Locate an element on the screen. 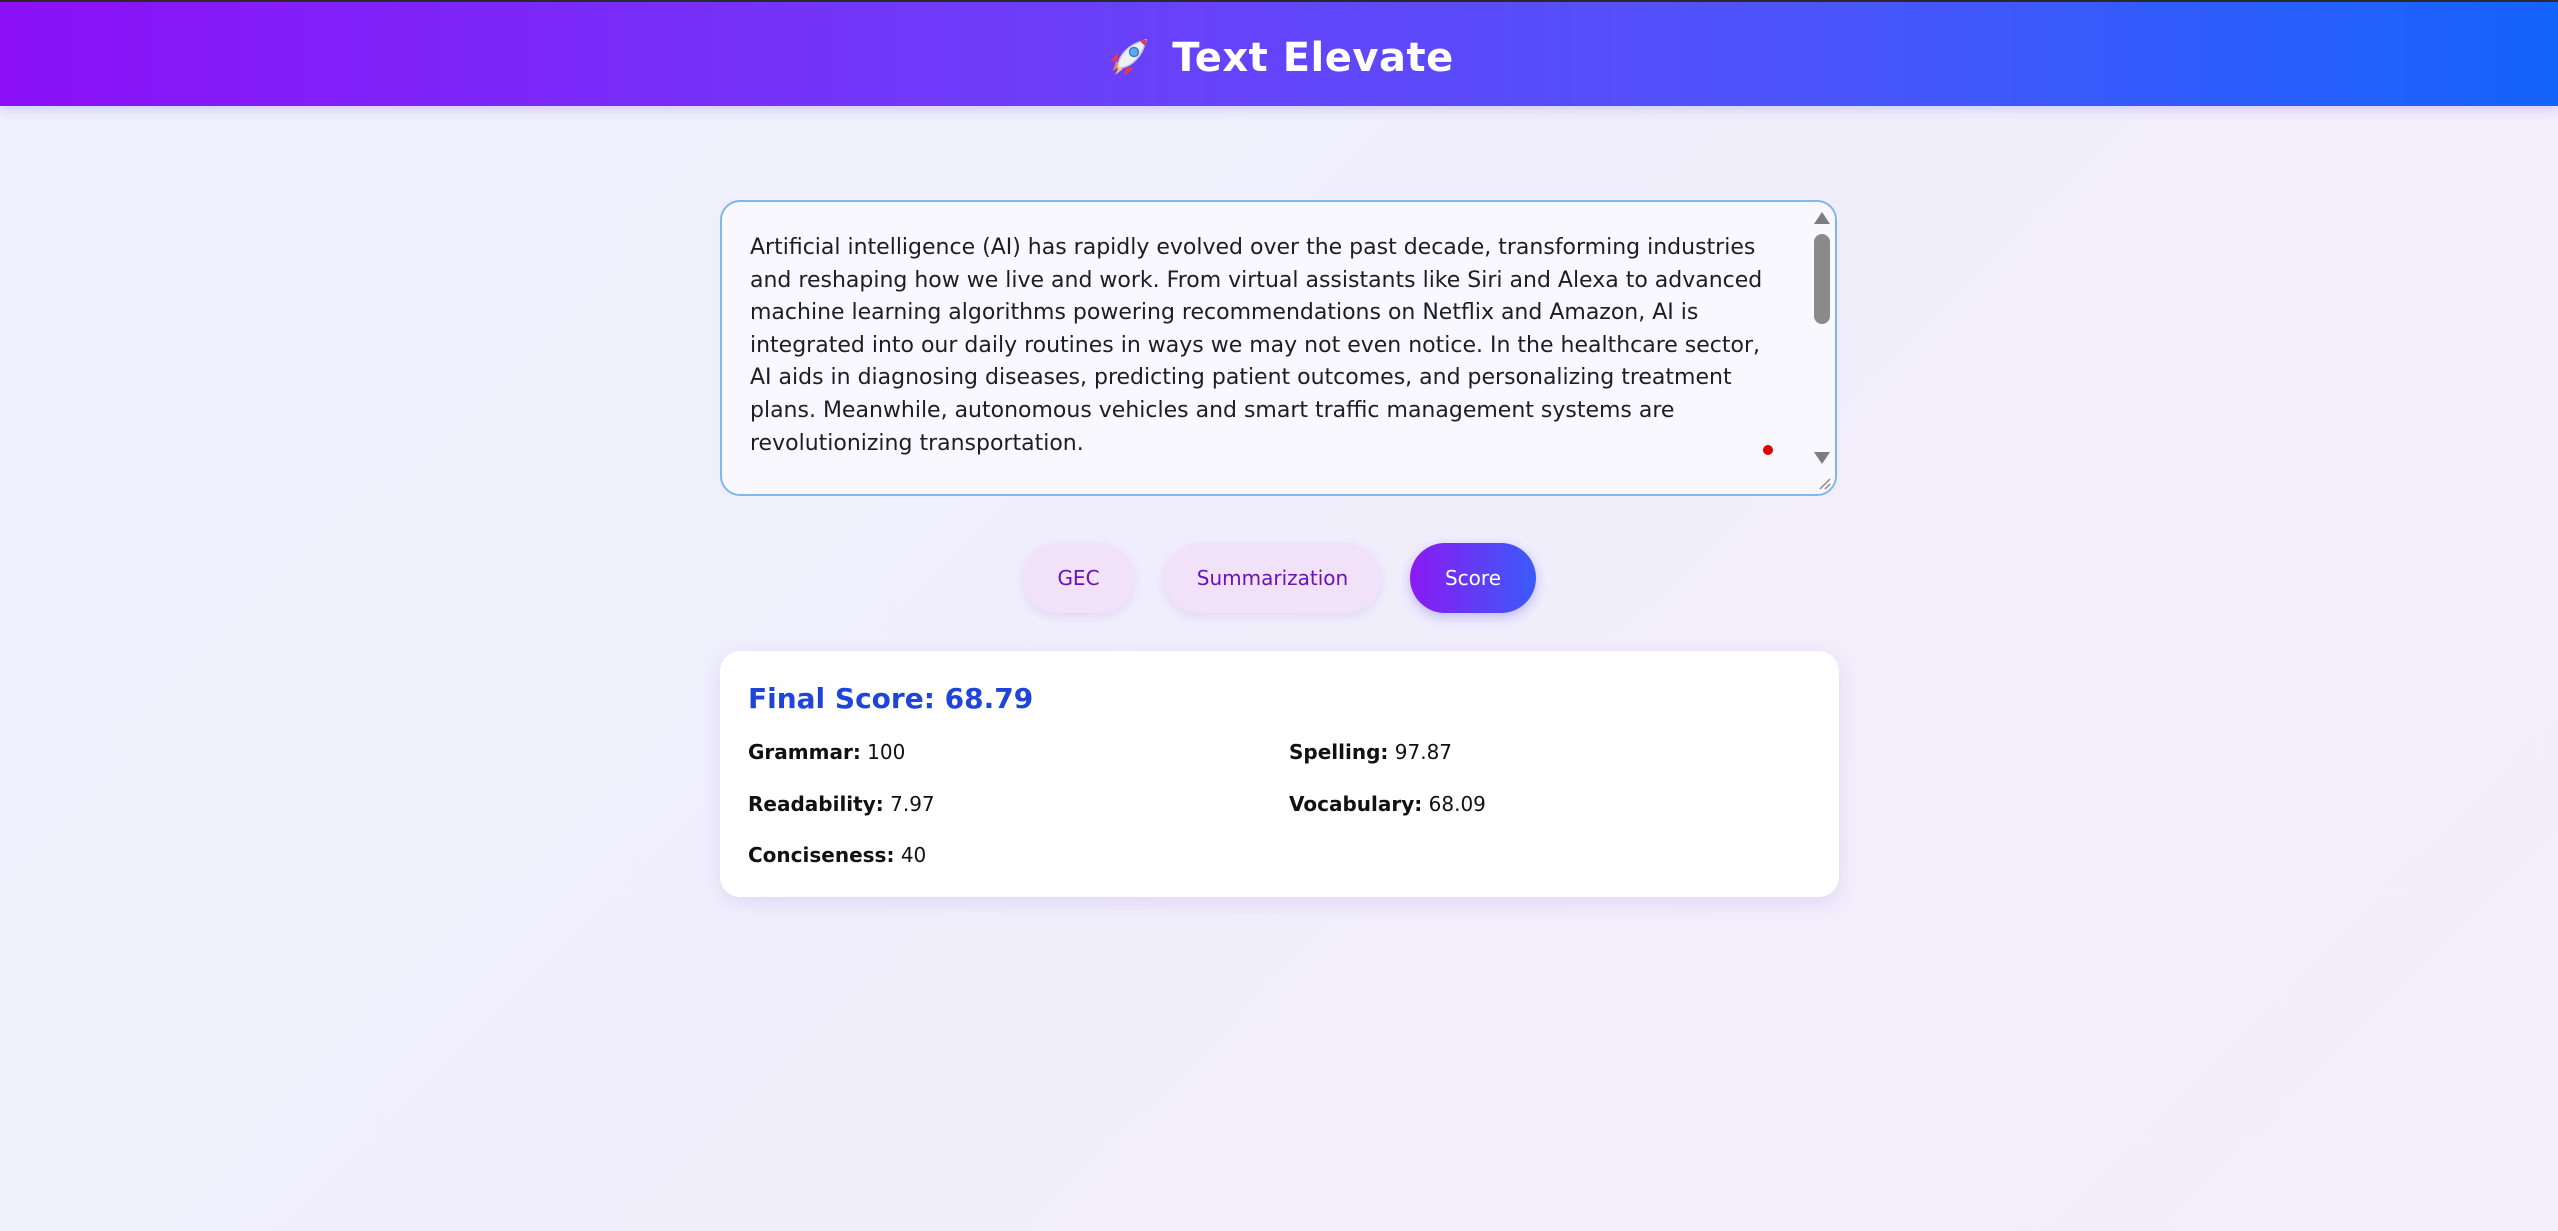  metric-value: 68.09 is located at coordinates (1457, 804).